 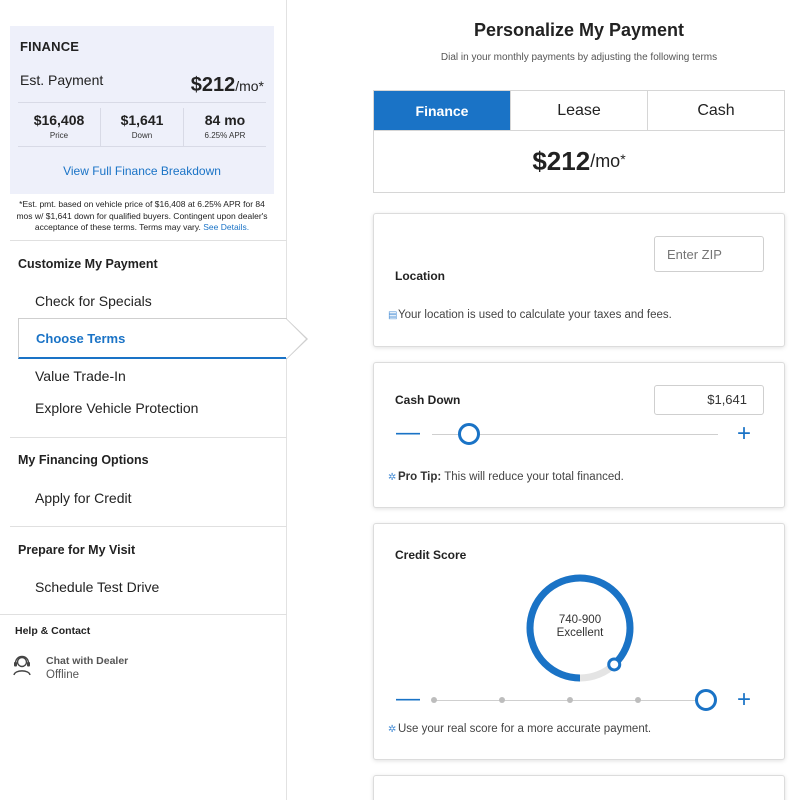 I want to click on zip-input, so click(x=709, y=254).